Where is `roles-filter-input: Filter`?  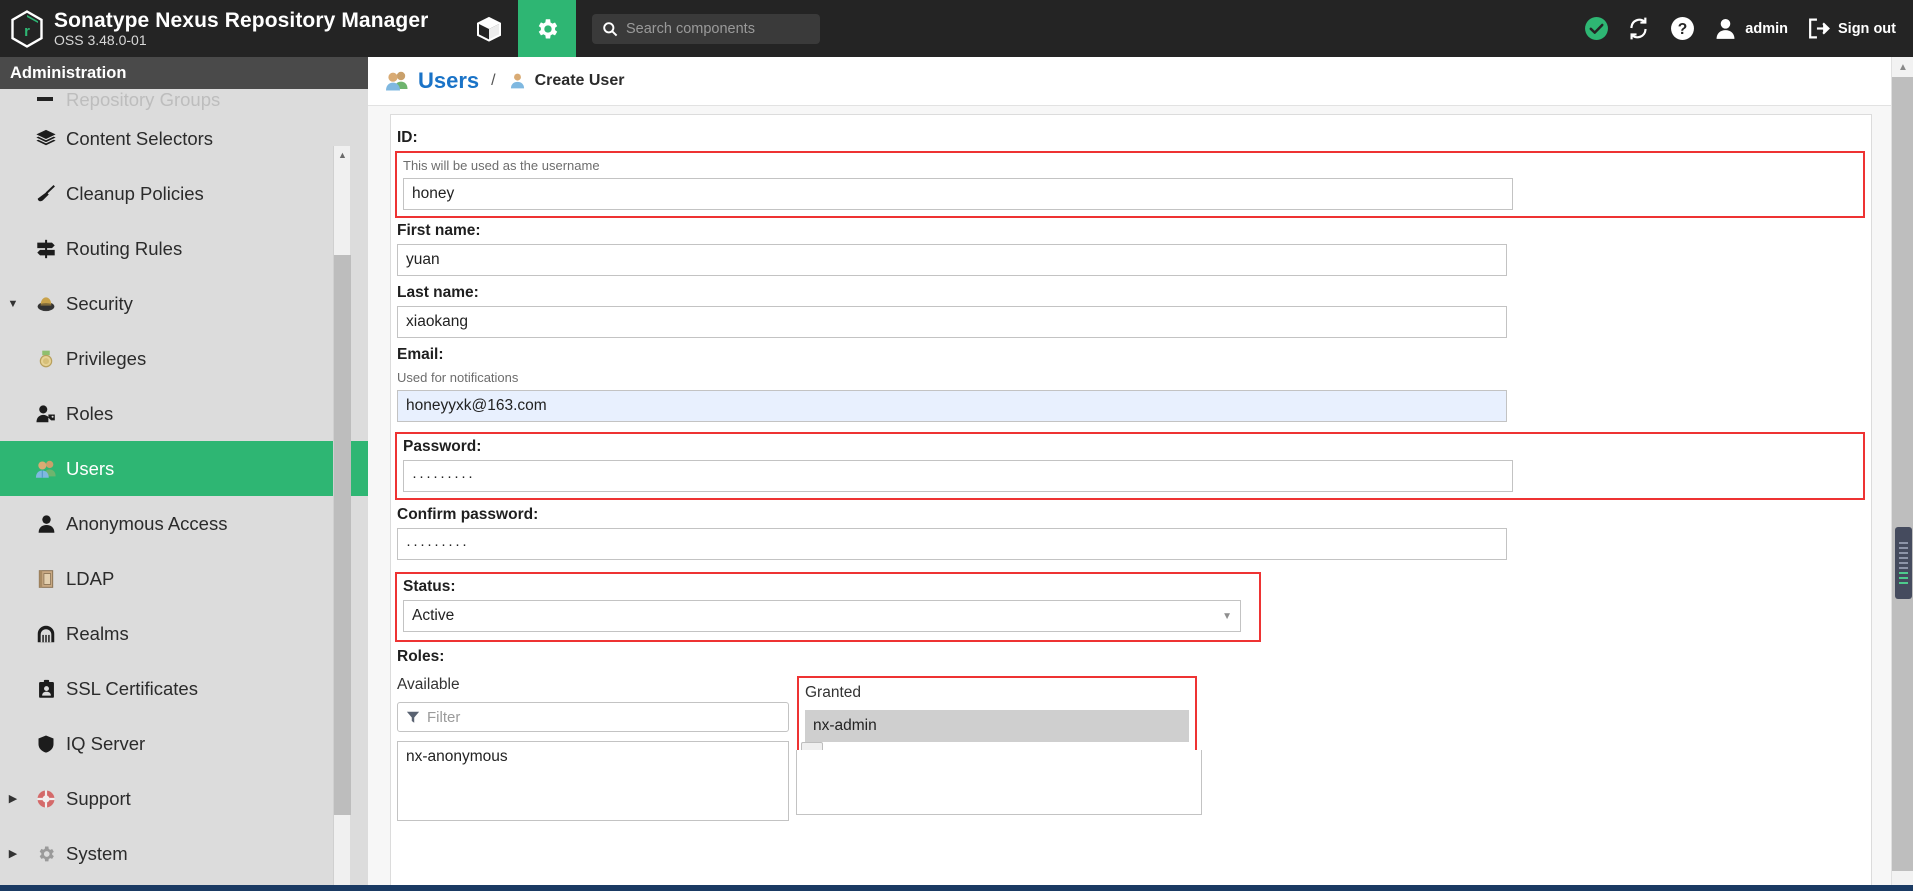 roles-filter-input: Filter is located at coordinates (593, 717).